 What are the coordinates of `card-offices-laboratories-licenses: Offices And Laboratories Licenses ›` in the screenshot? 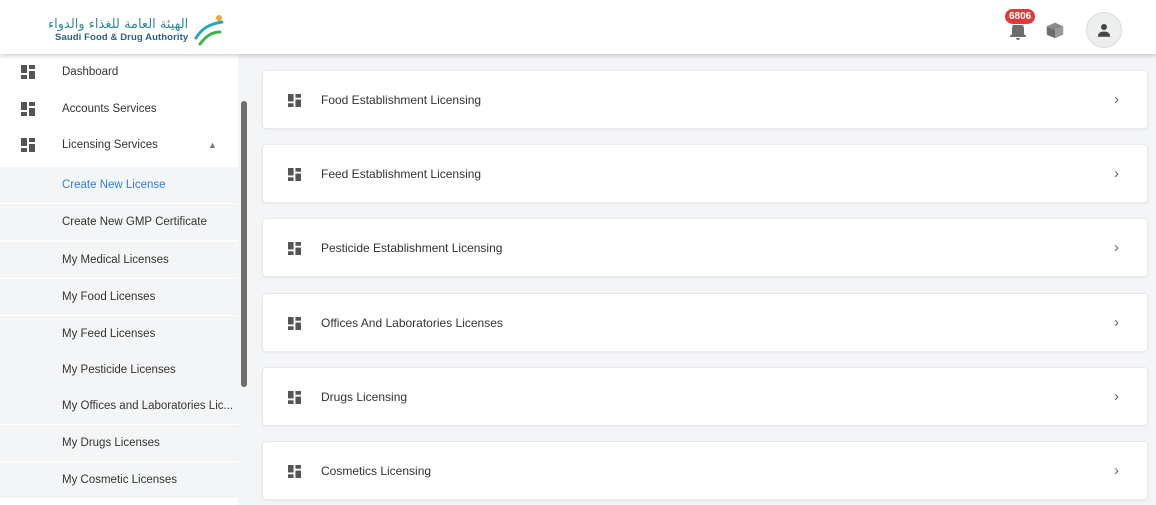 It's located at (705, 322).